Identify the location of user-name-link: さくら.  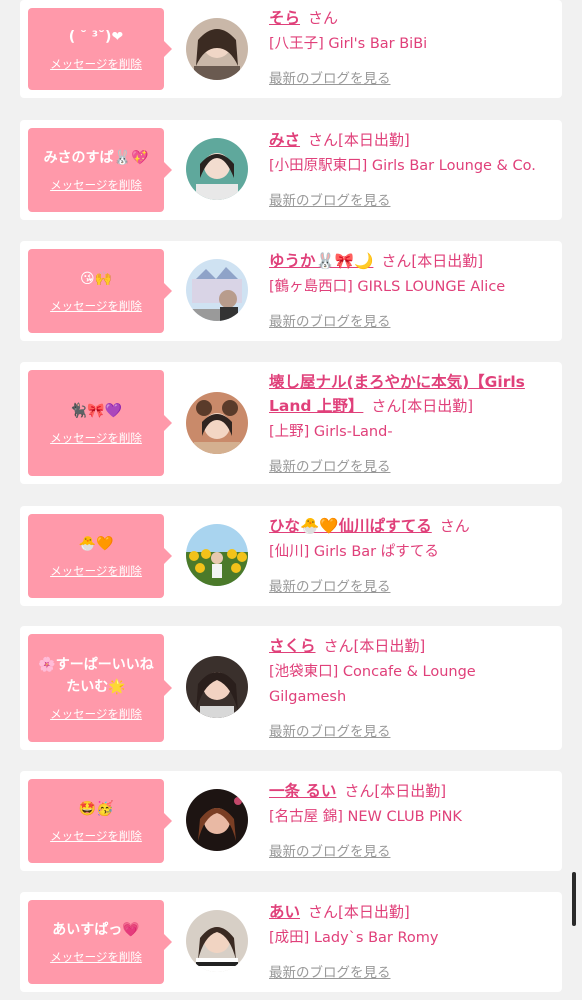
(292, 646).